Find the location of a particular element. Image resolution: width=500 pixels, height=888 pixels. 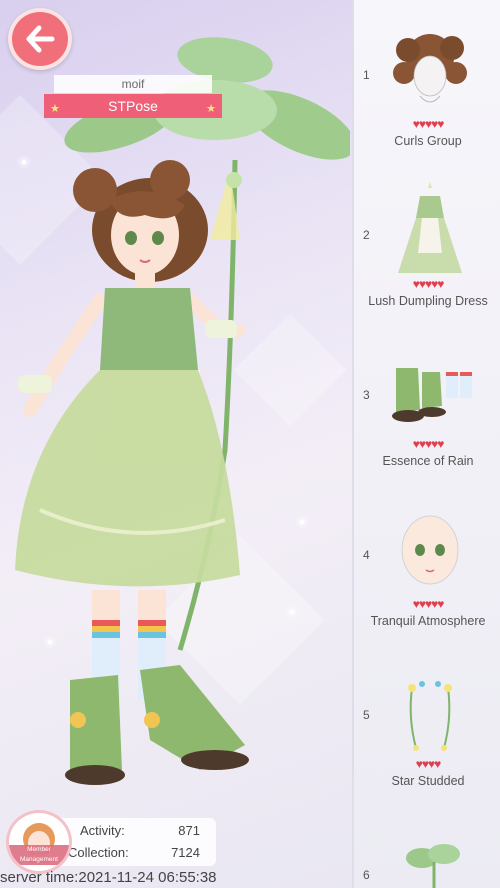

list-item: 5 ♥♥♥♥ Star Studded is located at coordinates (427, 720).